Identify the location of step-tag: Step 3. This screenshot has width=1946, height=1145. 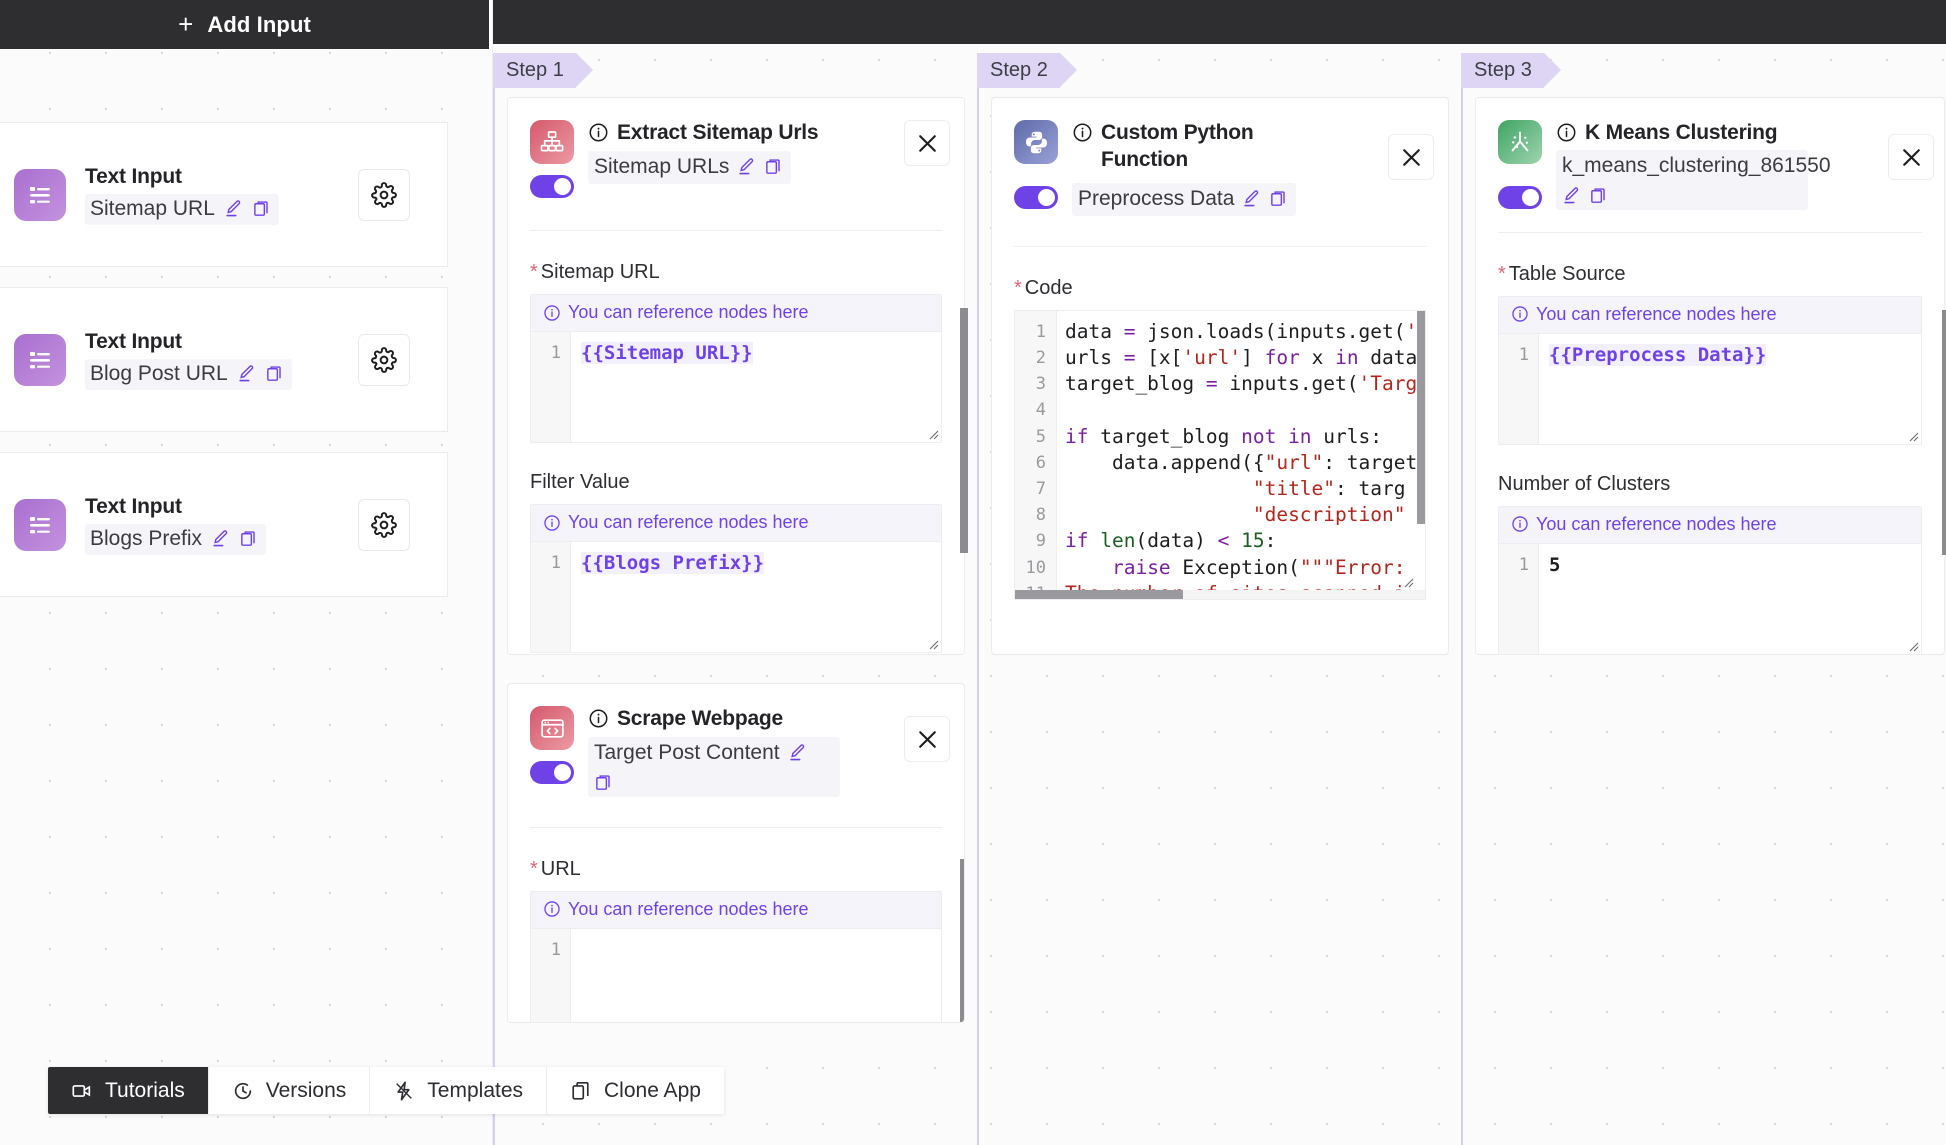
(1511, 70).